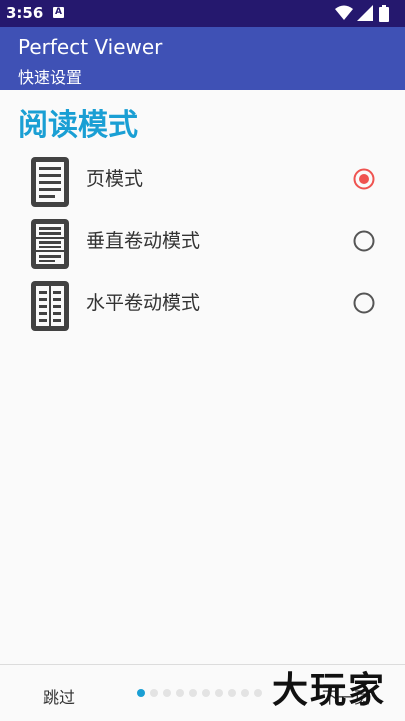 Image resolution: width=405 pixels, height=721 pixels. What do you see at coordinates (50, 244) in the screenshot?
I see `vertical-scroll-icon` at bounding box center [50, 244].